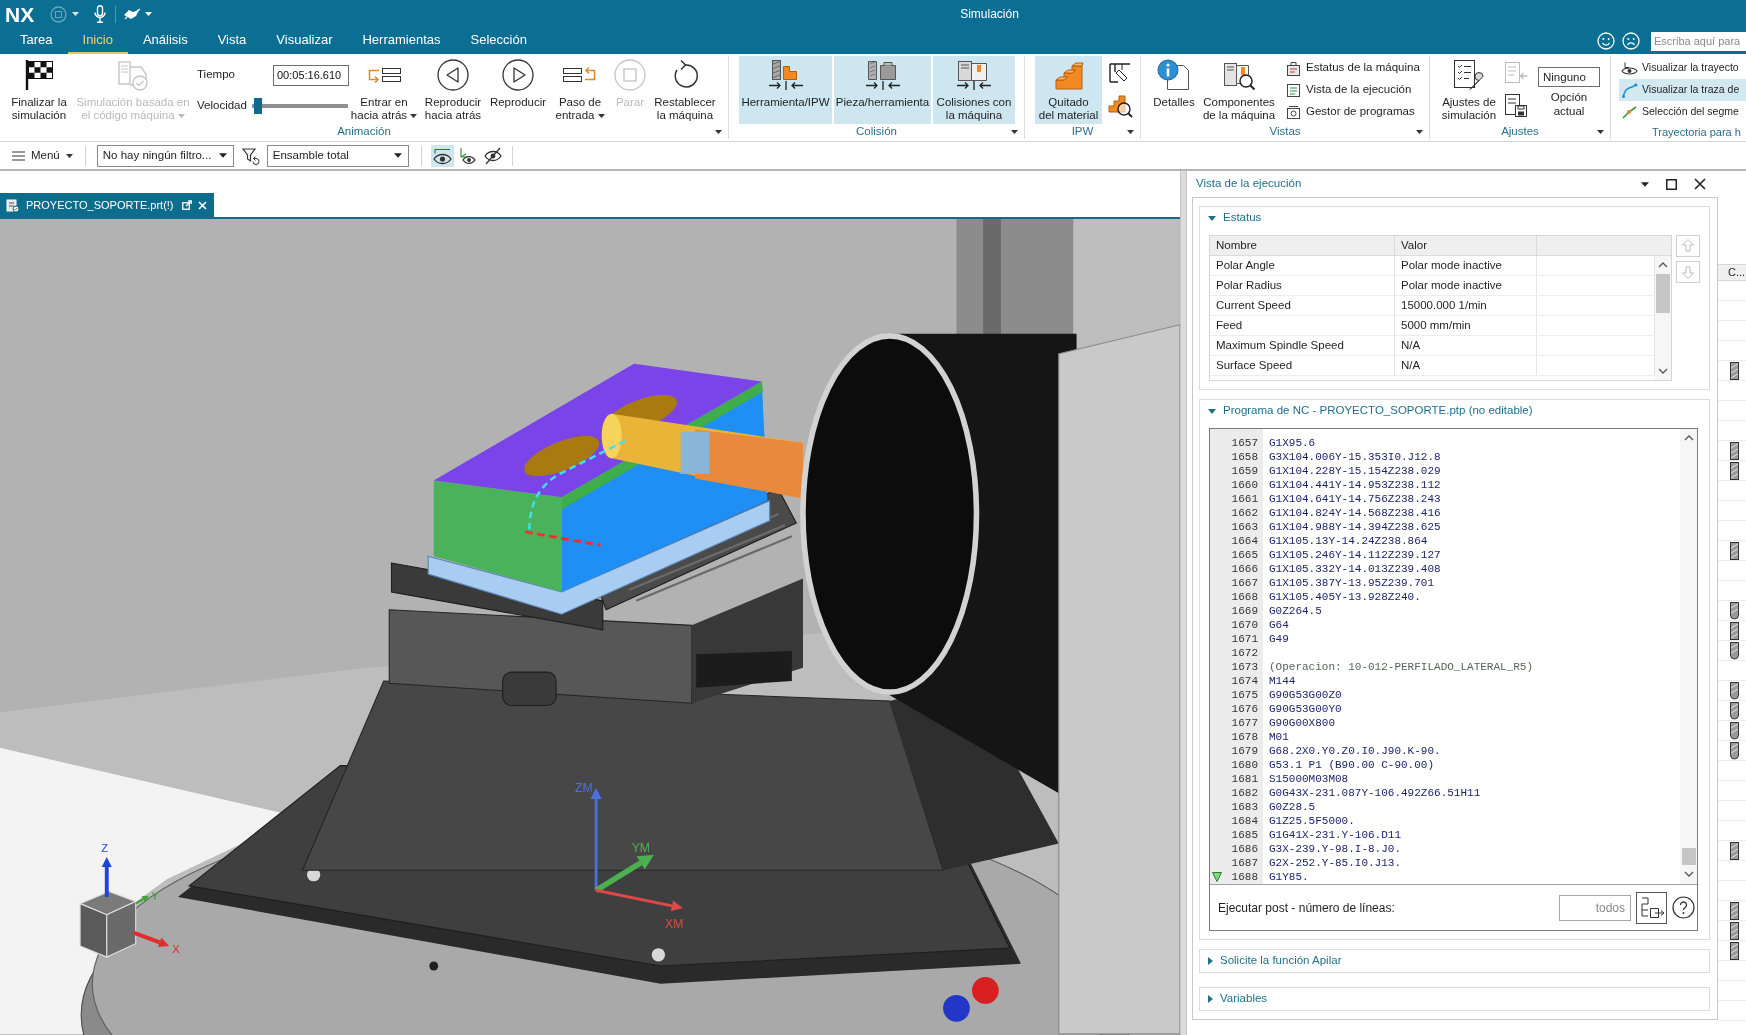 The height and width of the screenshot is (1035, 1746). I want to click on simulation-settings-button: Ajustes de simulación, so click(1469, 90).